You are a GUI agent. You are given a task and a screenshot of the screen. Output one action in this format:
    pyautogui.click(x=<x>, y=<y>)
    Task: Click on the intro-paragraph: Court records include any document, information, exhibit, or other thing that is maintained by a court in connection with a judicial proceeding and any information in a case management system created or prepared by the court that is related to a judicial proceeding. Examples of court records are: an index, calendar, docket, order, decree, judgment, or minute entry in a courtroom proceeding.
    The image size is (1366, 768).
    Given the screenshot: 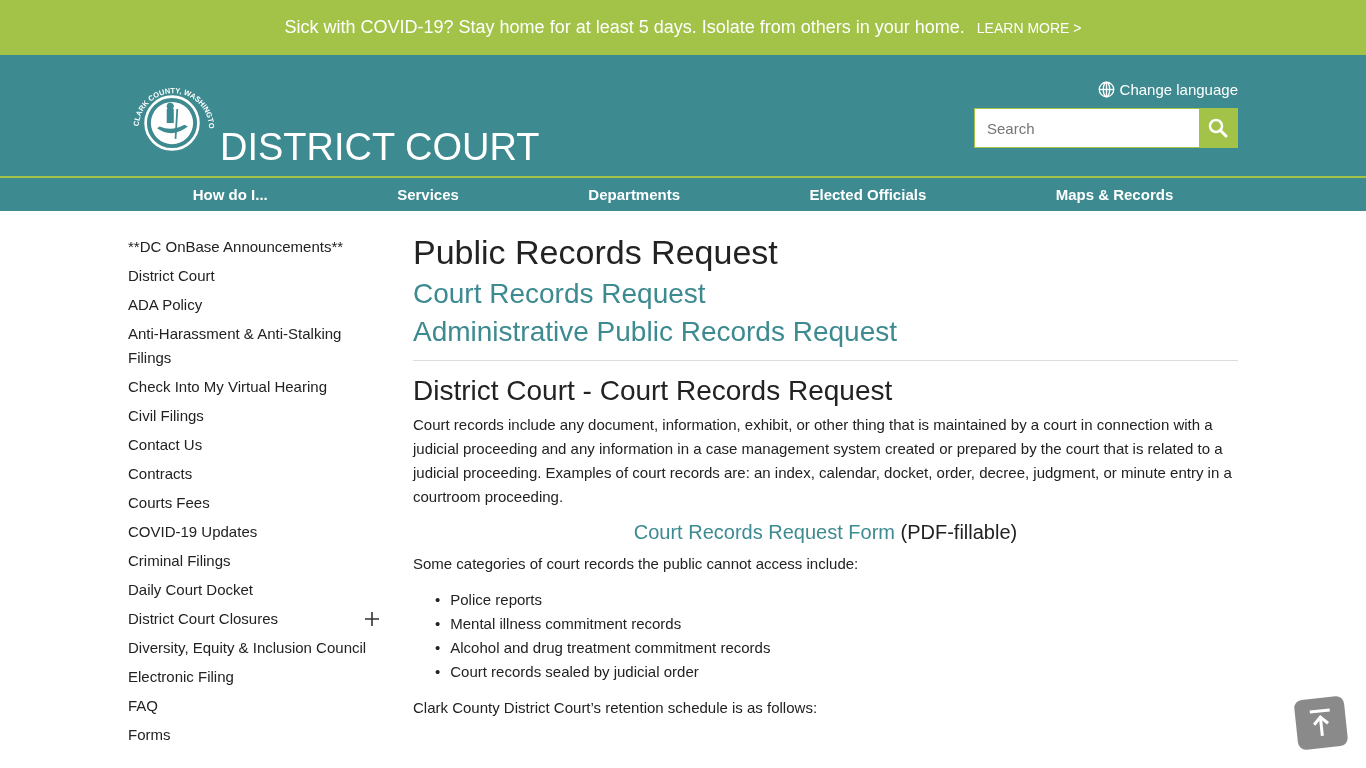 What is the action you would take?
    pyautogui.click(x=823, y=461)
    